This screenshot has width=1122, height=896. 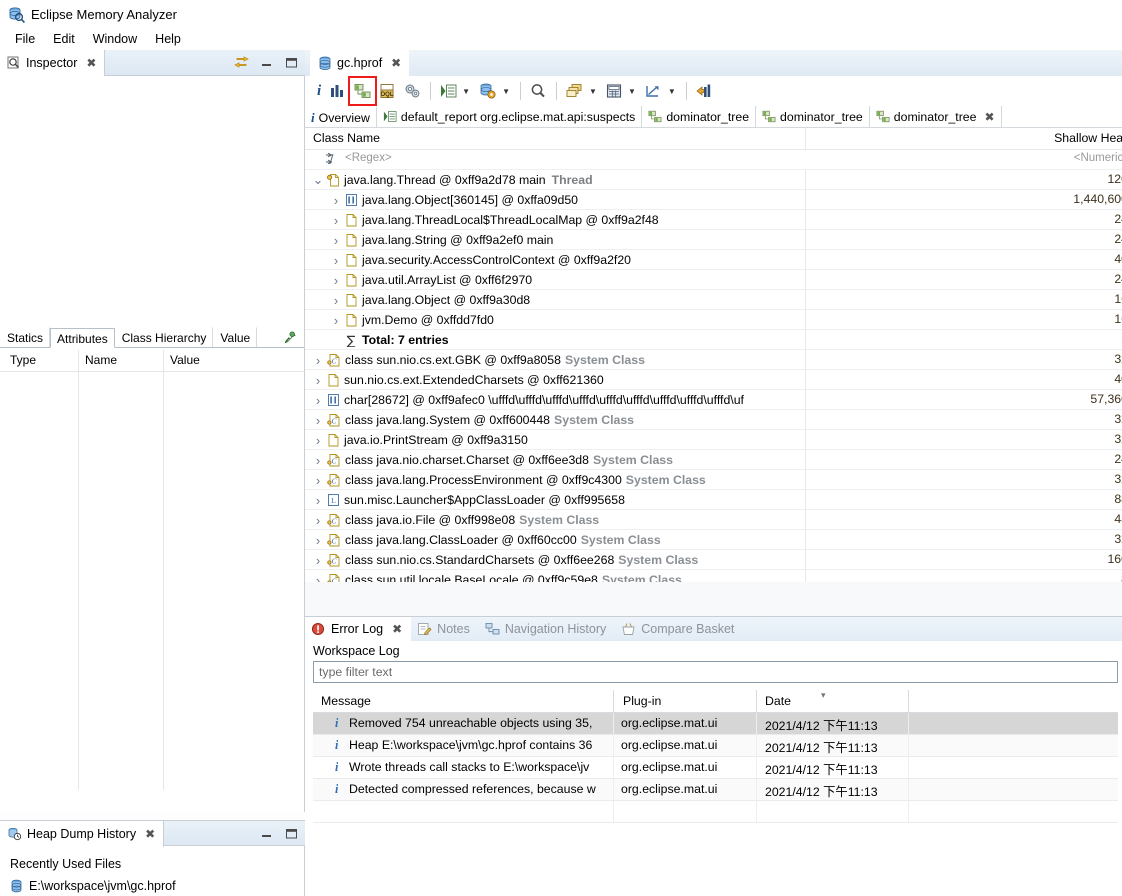 What do you see at coordinates (713, 320) in the screenshot?
I see `table-row: › jvm.Demo @ 0xffdd7fd016160.00%` at bounding box center [713, 320].